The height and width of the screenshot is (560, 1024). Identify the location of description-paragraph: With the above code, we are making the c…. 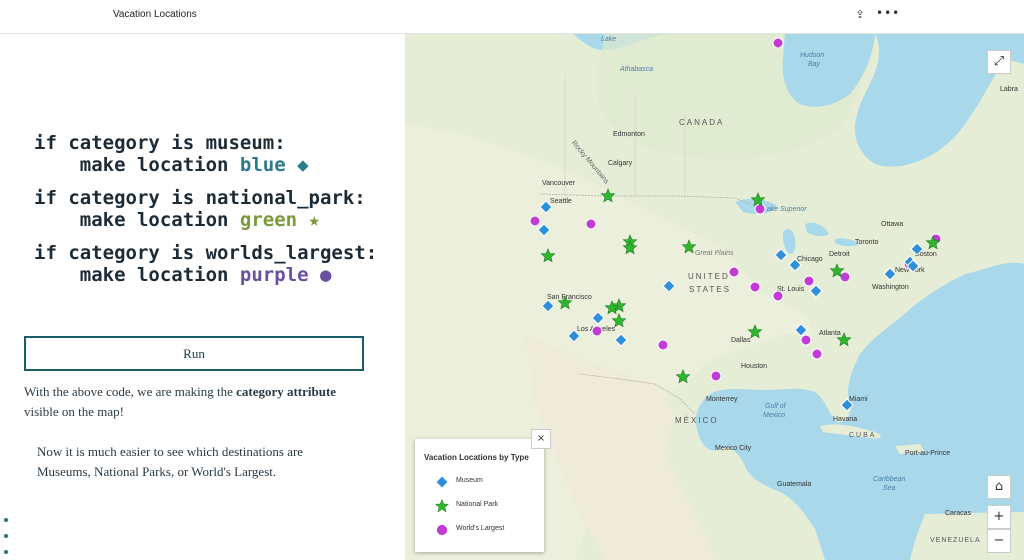
(180, 401).